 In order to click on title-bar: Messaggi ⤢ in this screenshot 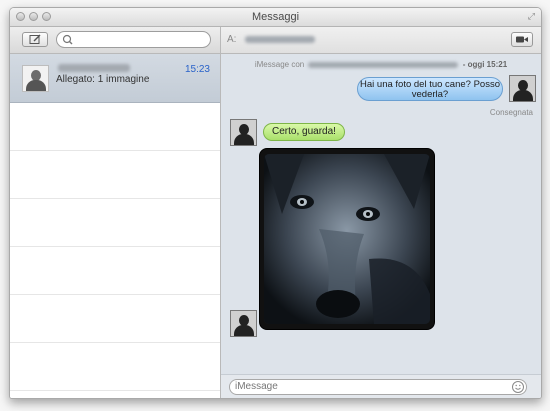, I will do `click(275, 17)`.